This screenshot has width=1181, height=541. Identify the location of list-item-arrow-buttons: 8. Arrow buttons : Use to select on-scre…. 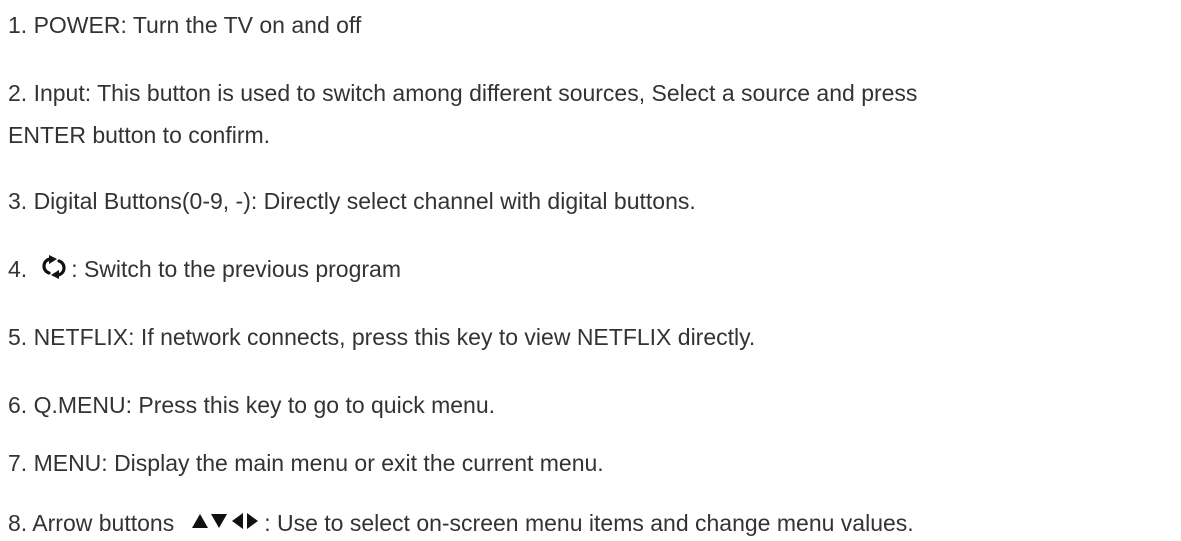
(461, 523).